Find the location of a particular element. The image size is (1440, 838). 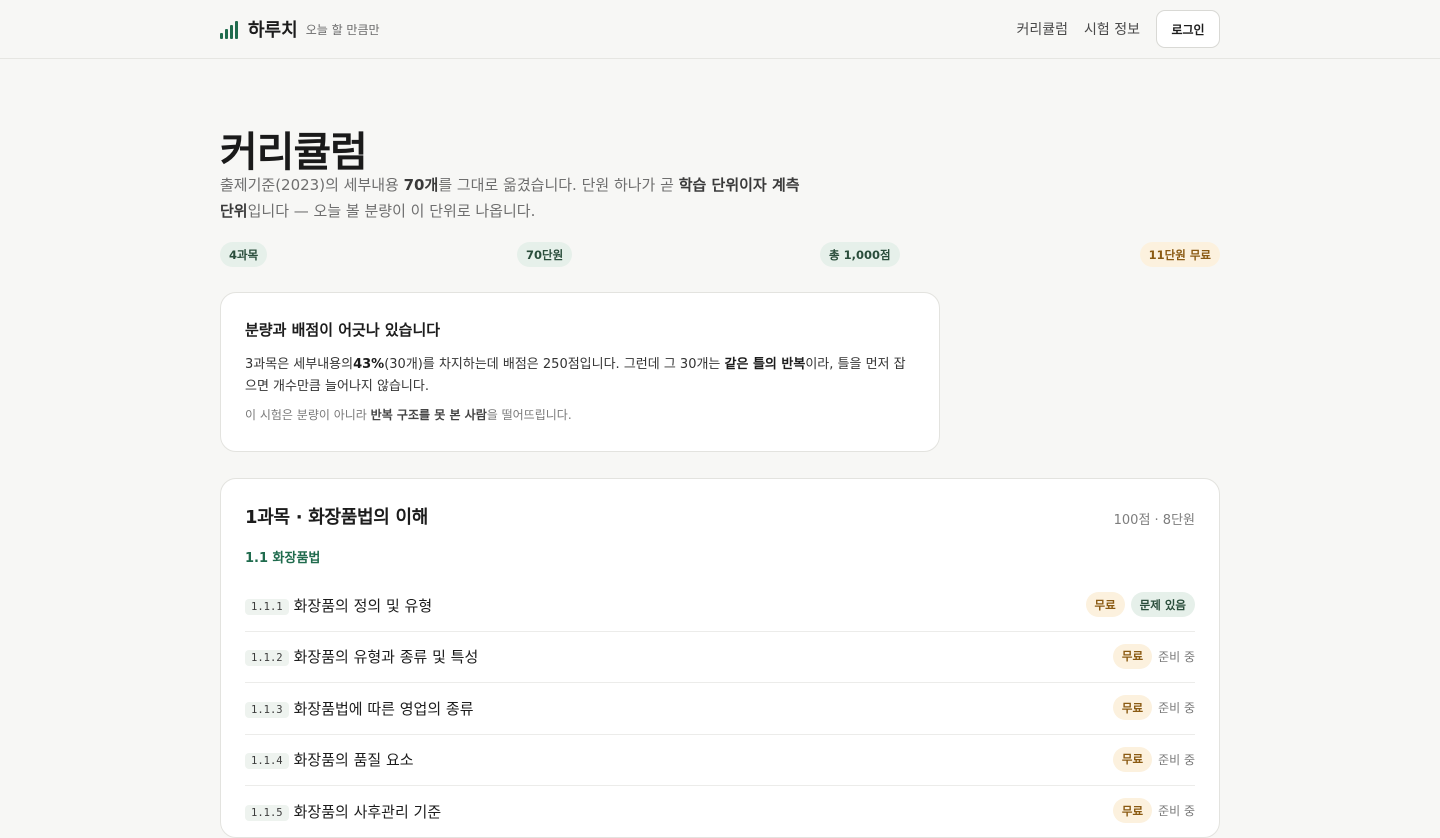

unit-title: 화장품의 사후관리 기준 is located at coordinates (367, 812).